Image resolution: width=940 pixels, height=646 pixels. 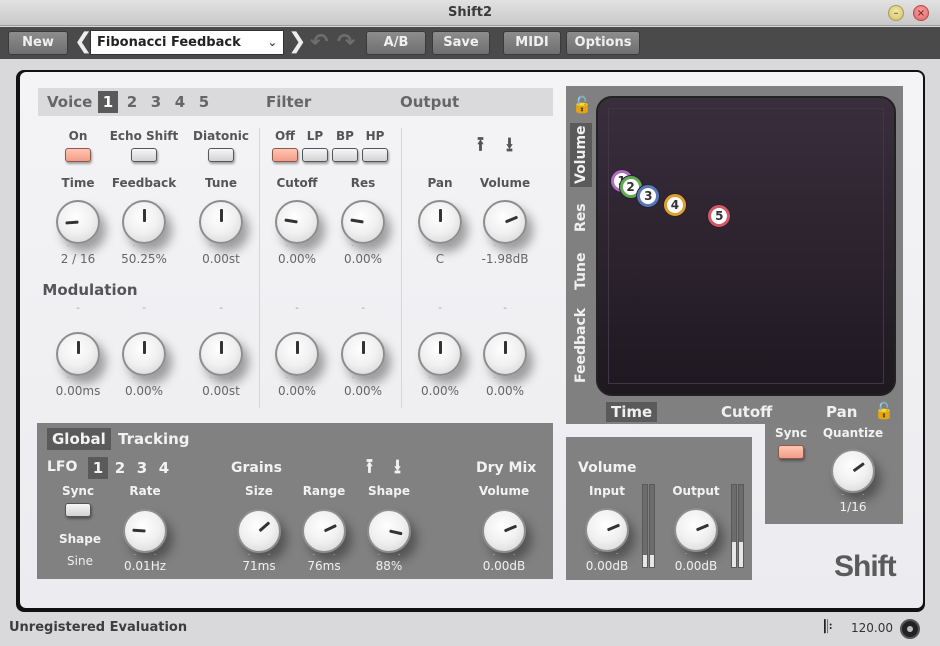 What do you see at coordinates (297, 354) in the screenshot?
I see `cutoff-mod-knob` at bounding box center [297, 354].